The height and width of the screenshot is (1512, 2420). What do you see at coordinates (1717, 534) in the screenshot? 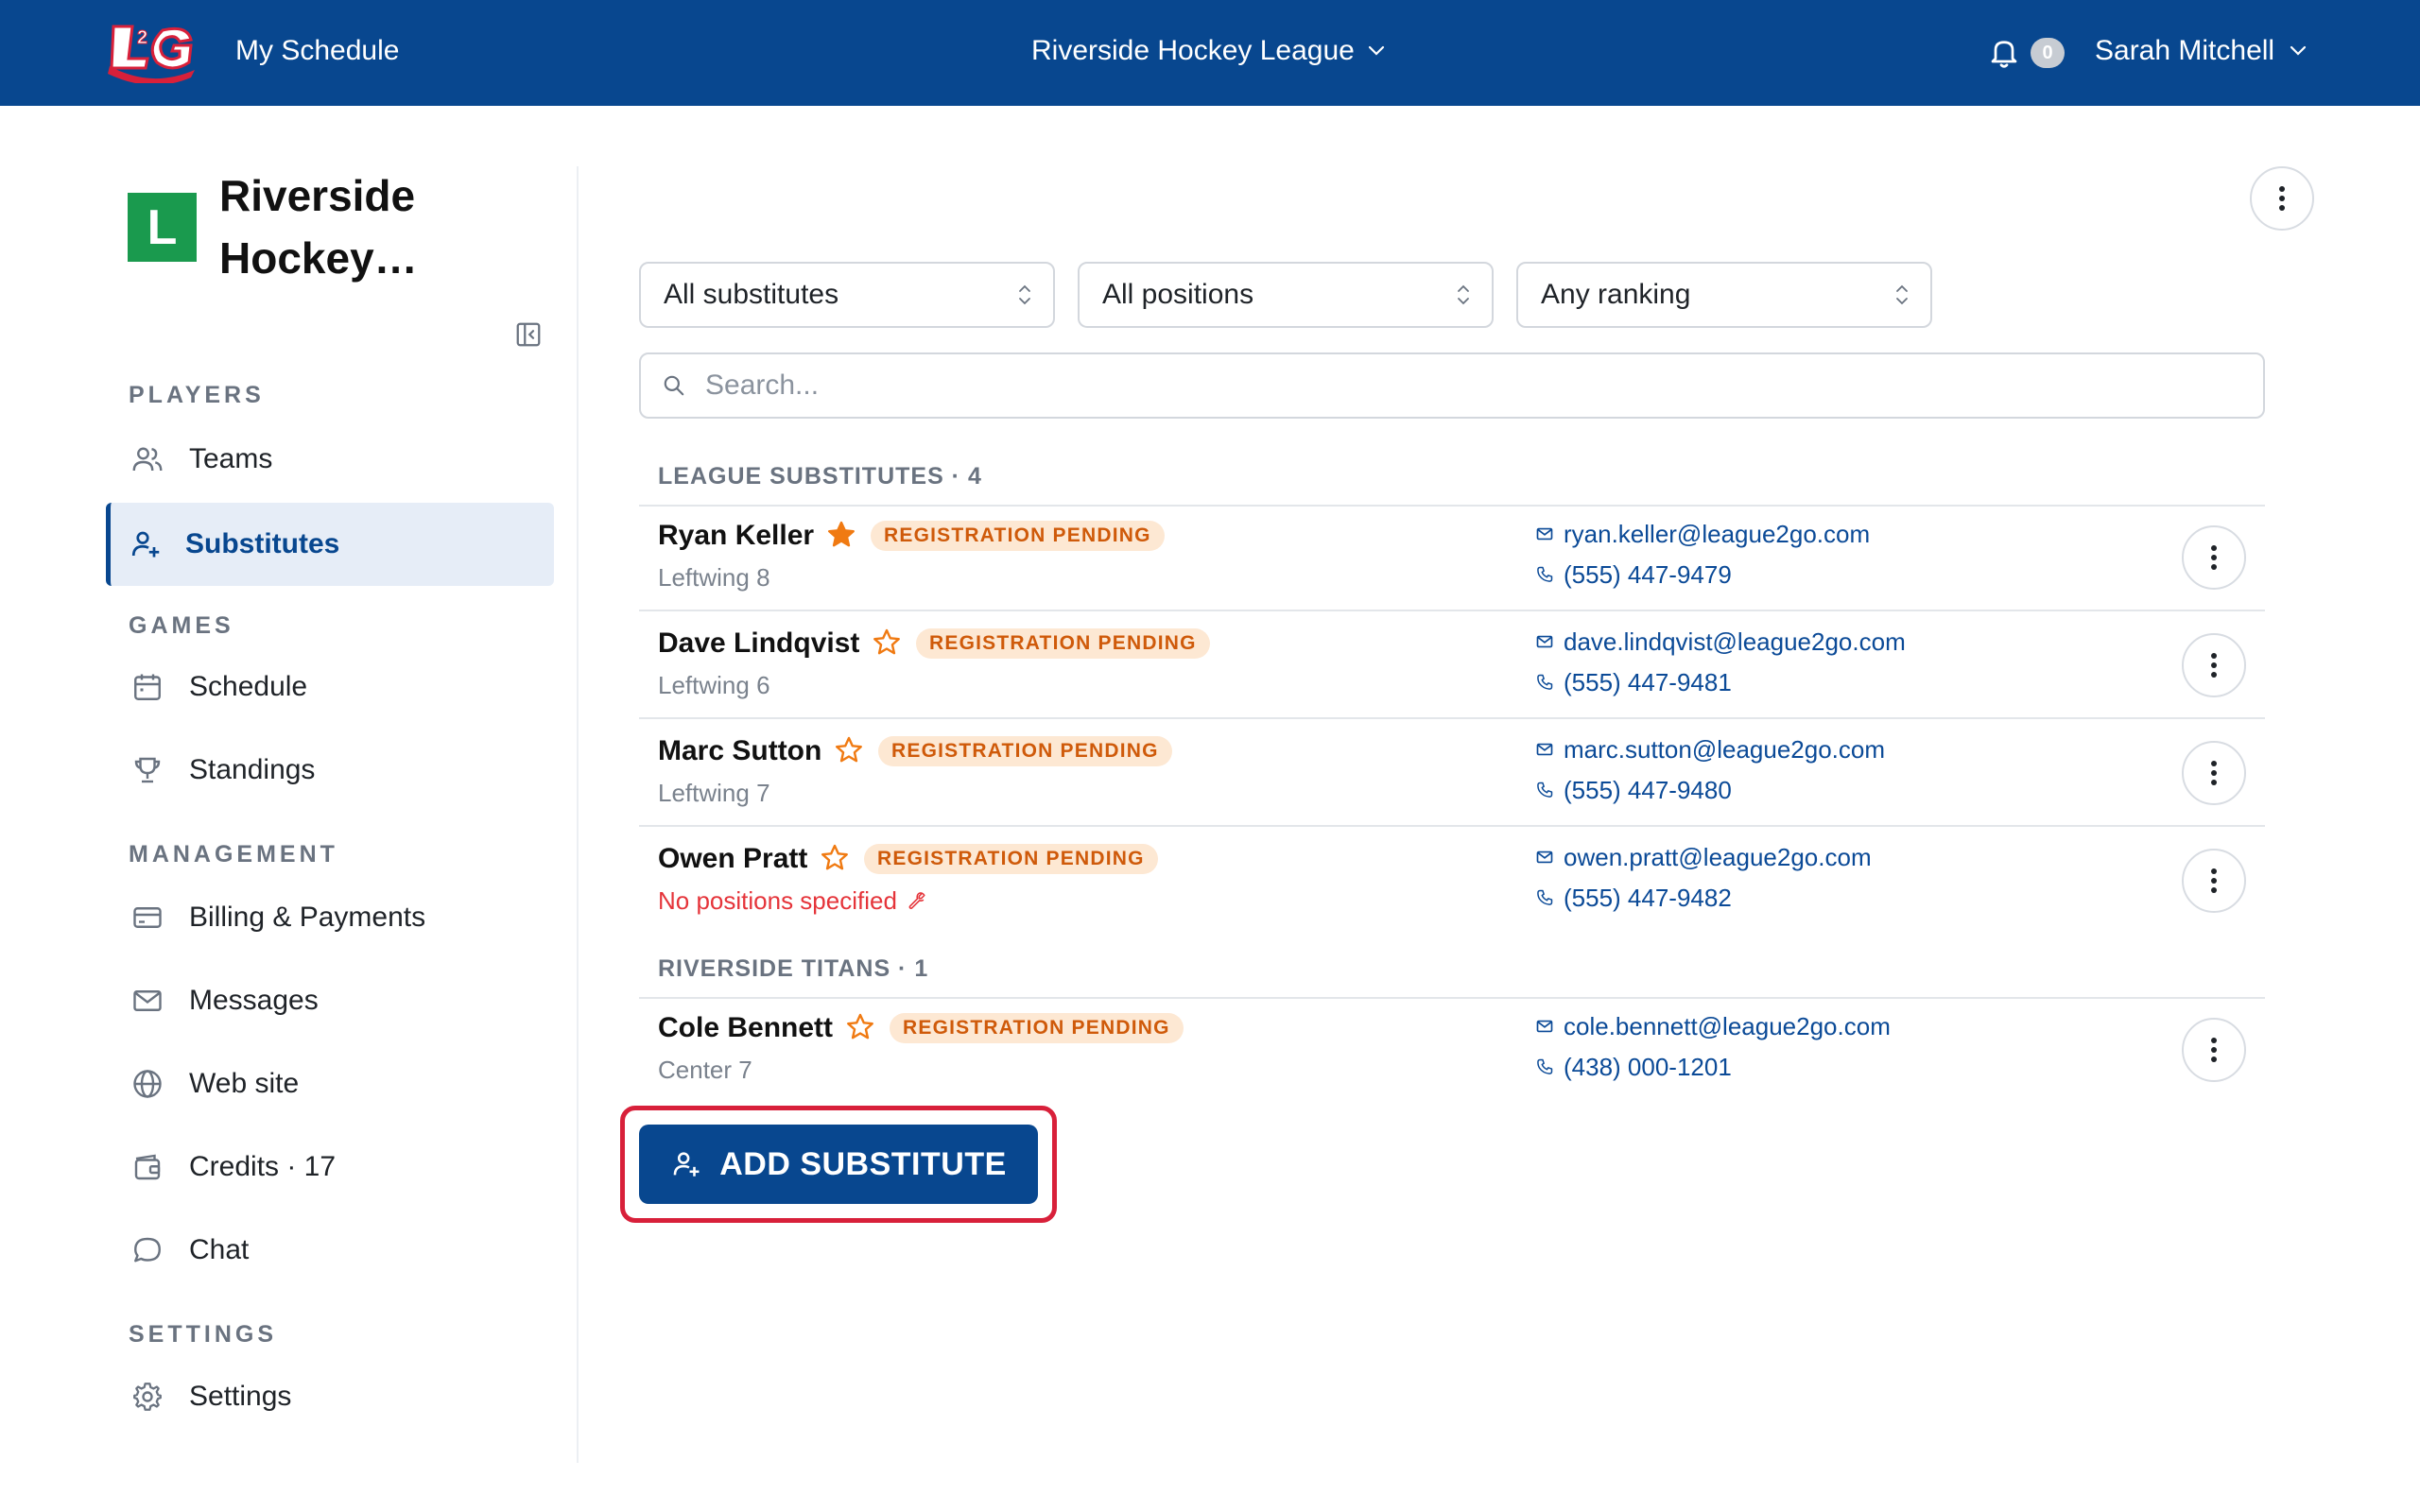
I see `email-text: ryan.keller@league2go.com` at bounding box center [1717, 534].